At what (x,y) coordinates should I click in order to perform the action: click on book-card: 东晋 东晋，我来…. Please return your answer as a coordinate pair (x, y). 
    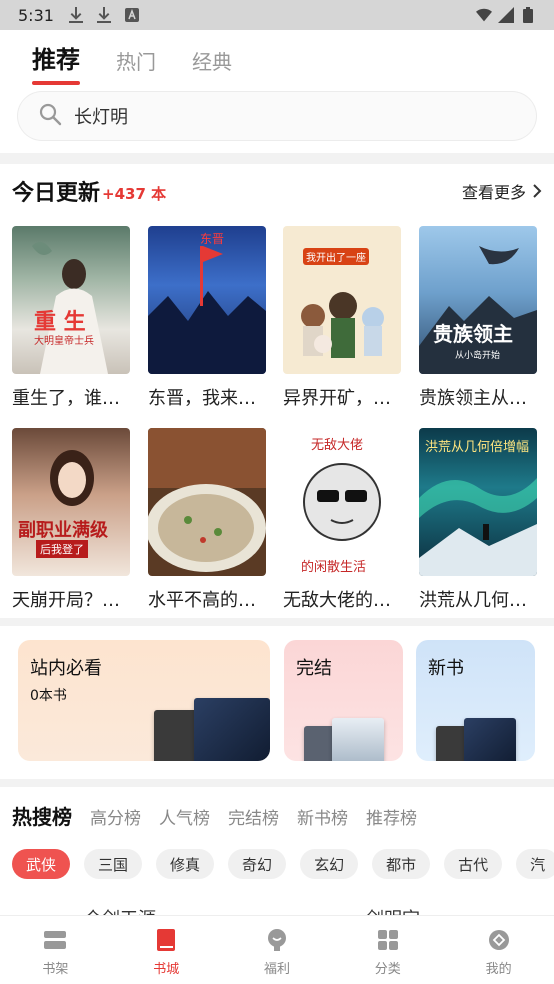
    Looking at the image, I should click on (207, 318).